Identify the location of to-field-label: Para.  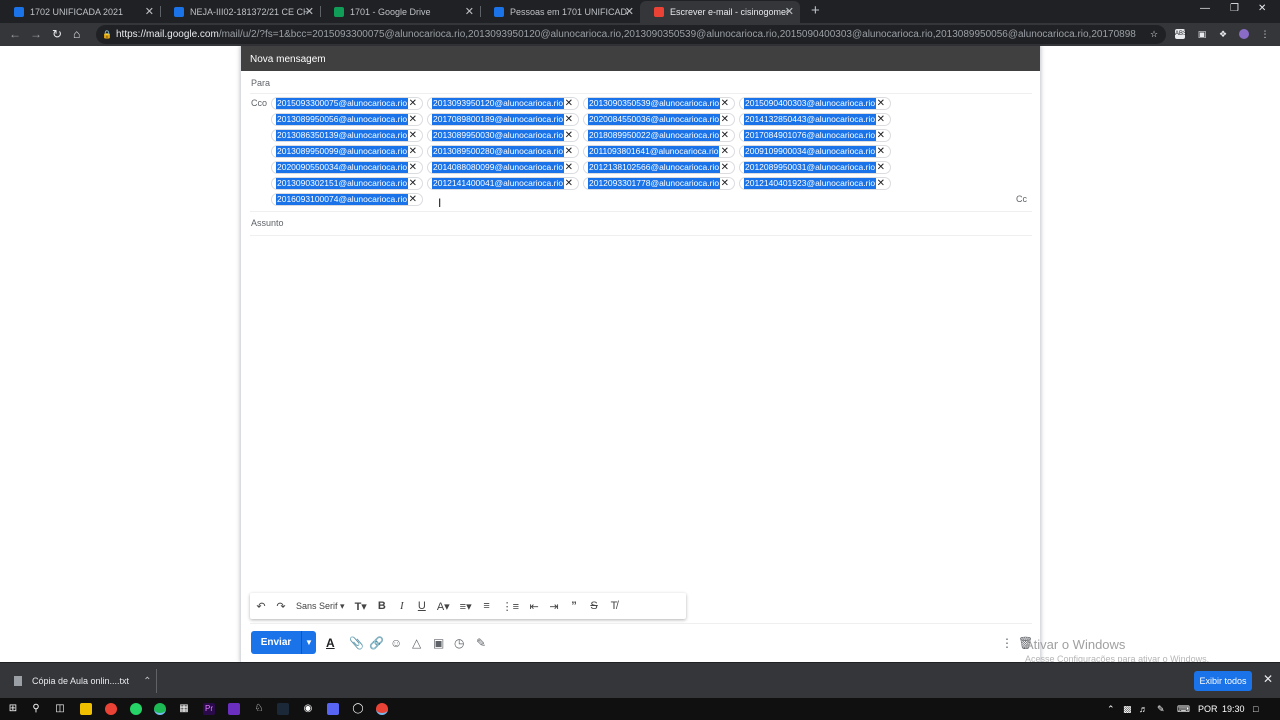
(260, 83).